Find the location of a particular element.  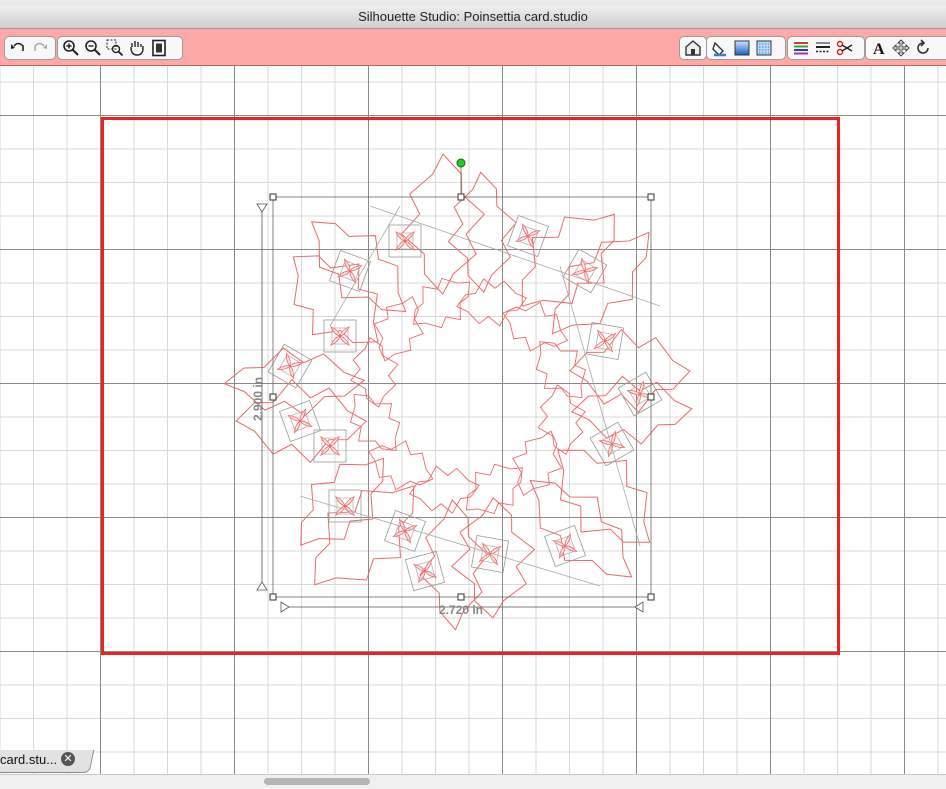

object-group: A is located at coordinates (905, 48).